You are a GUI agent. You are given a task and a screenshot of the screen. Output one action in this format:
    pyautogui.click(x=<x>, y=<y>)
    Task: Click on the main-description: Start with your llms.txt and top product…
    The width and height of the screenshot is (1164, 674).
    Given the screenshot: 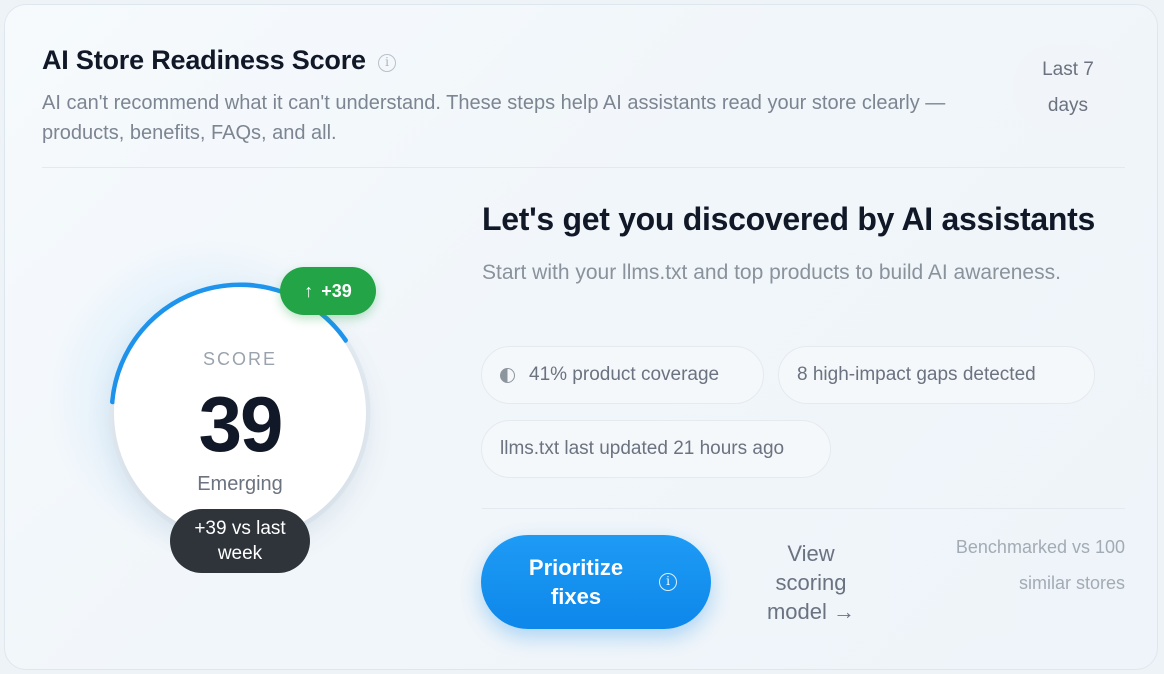 What is the action you would take?
    pyautogui.click(x=771, y=272)
    